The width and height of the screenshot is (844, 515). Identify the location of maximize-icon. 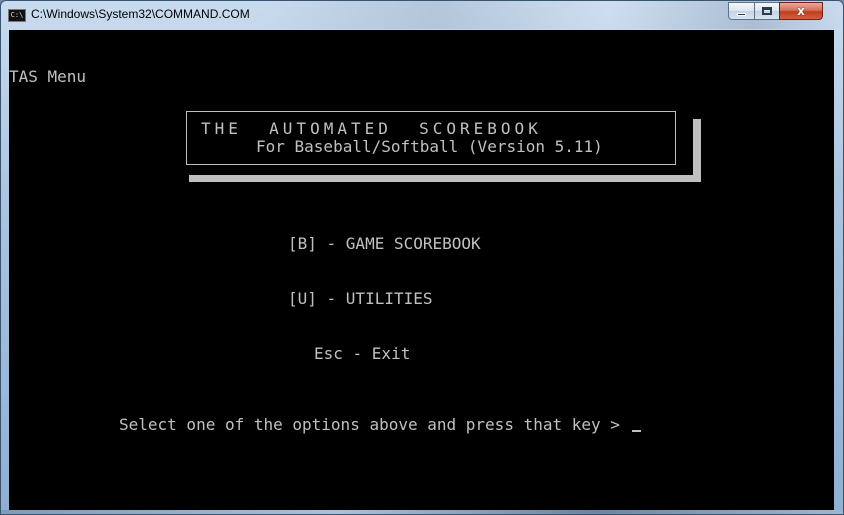
(767, 11).